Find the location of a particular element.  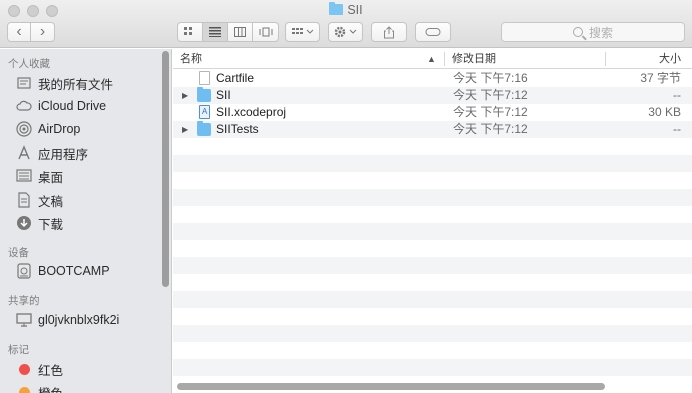

share-button is located at coordinates (389, 32).